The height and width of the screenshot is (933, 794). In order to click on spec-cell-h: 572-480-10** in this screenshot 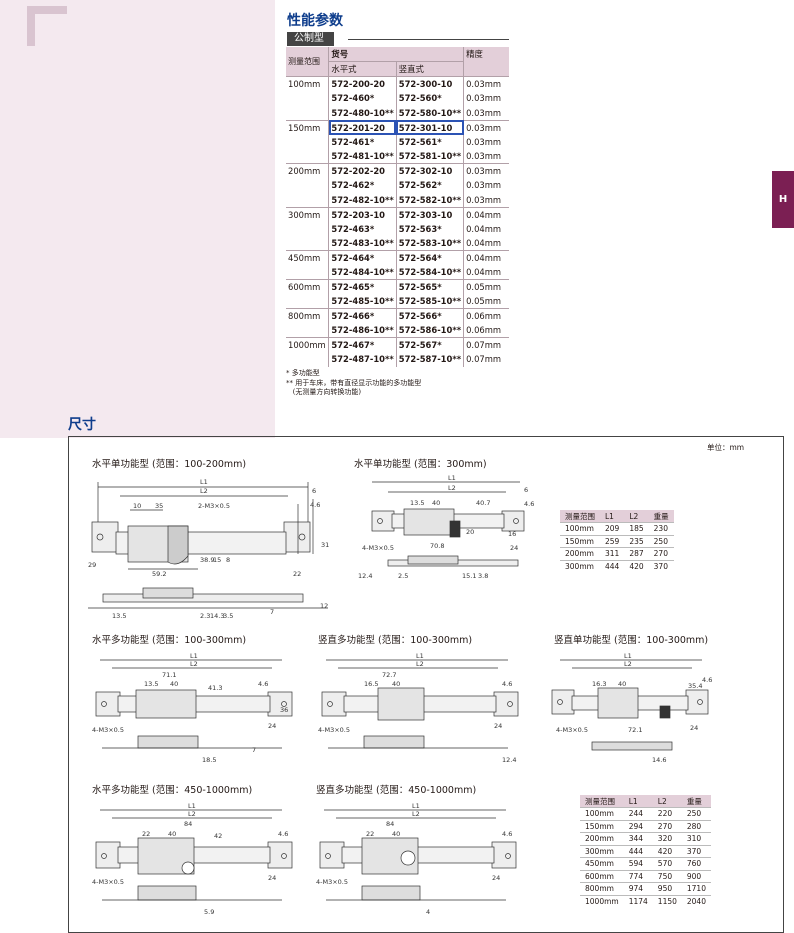, I will do `click(362, 112)`.